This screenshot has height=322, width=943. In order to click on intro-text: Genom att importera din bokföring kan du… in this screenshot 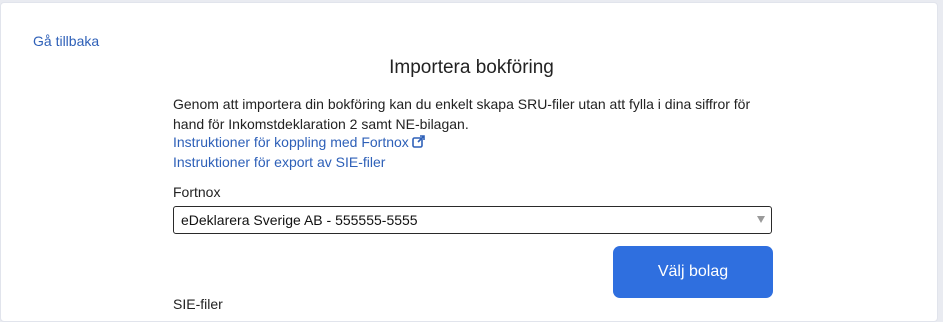, I will do `click(462, 114)`.